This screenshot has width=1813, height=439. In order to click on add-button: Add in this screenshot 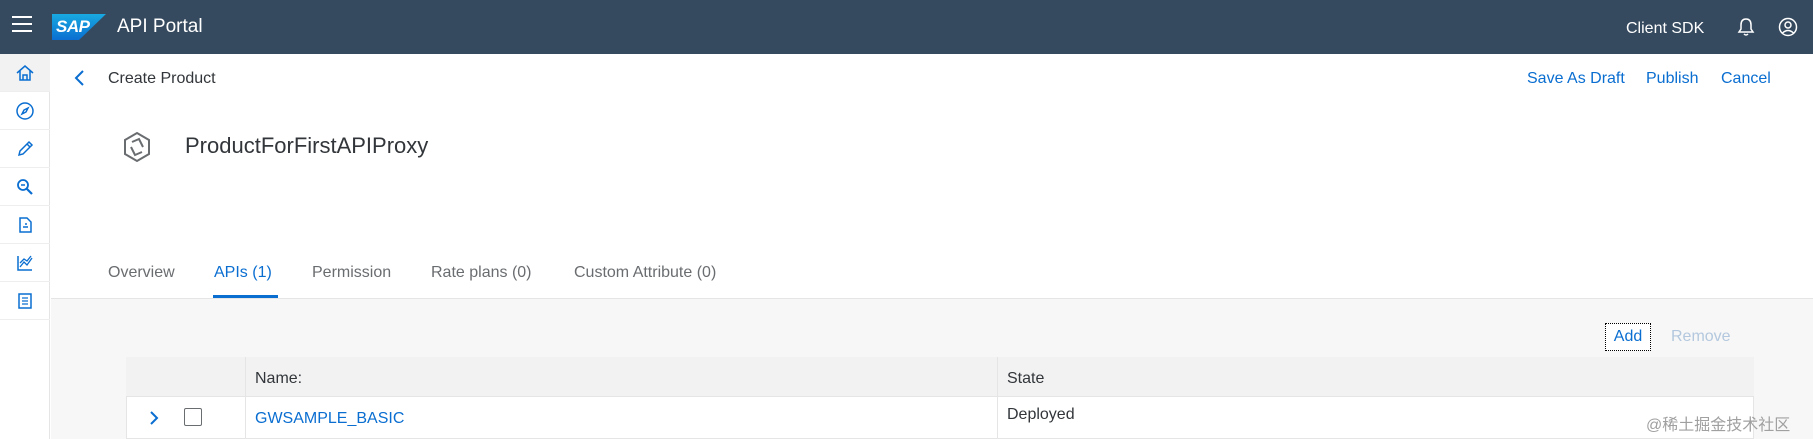, I will do `click(1628, 337)`.